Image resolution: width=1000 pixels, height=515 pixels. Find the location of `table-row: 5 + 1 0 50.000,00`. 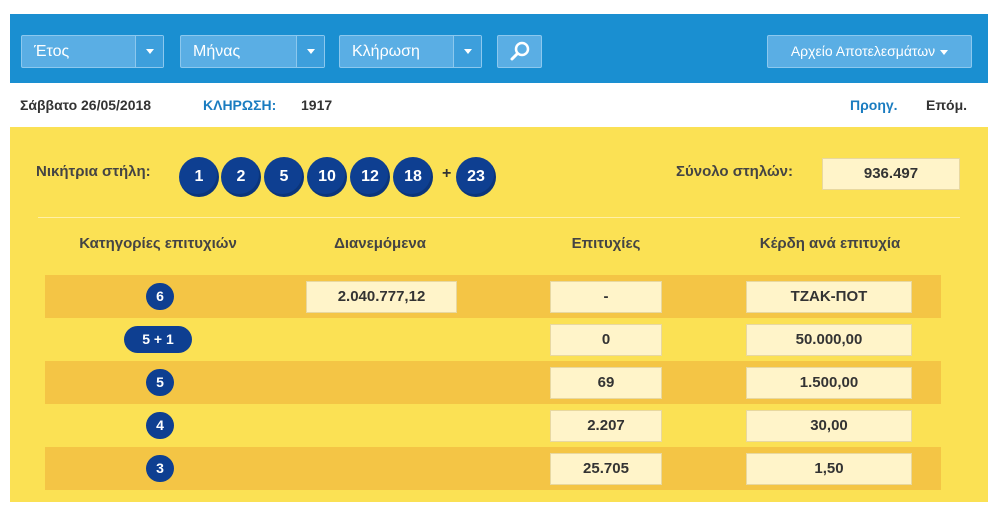

table-row: 5 + 1 0 50.000,00 is located at coordinates (493, 339).